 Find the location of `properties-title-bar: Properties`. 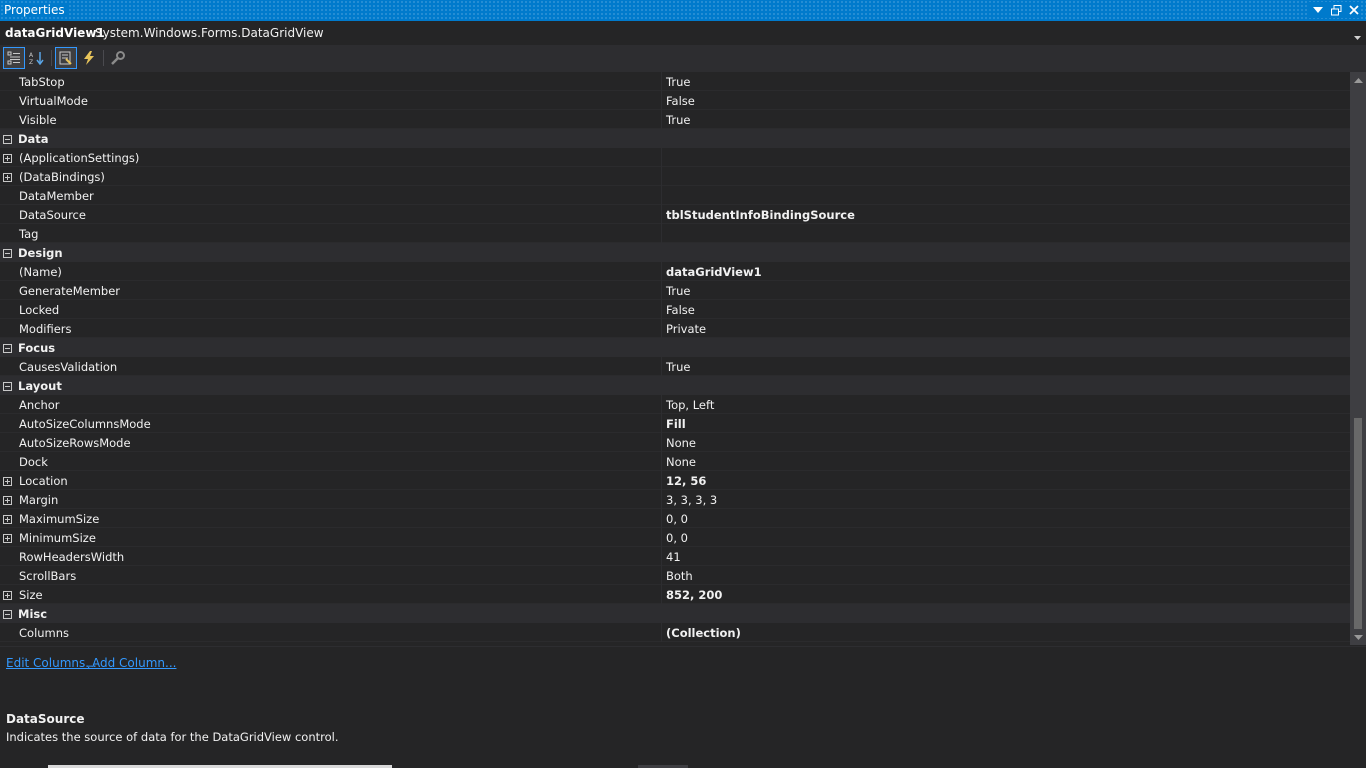

properties-title-bar: Properties is located at coordinates (683, 10).